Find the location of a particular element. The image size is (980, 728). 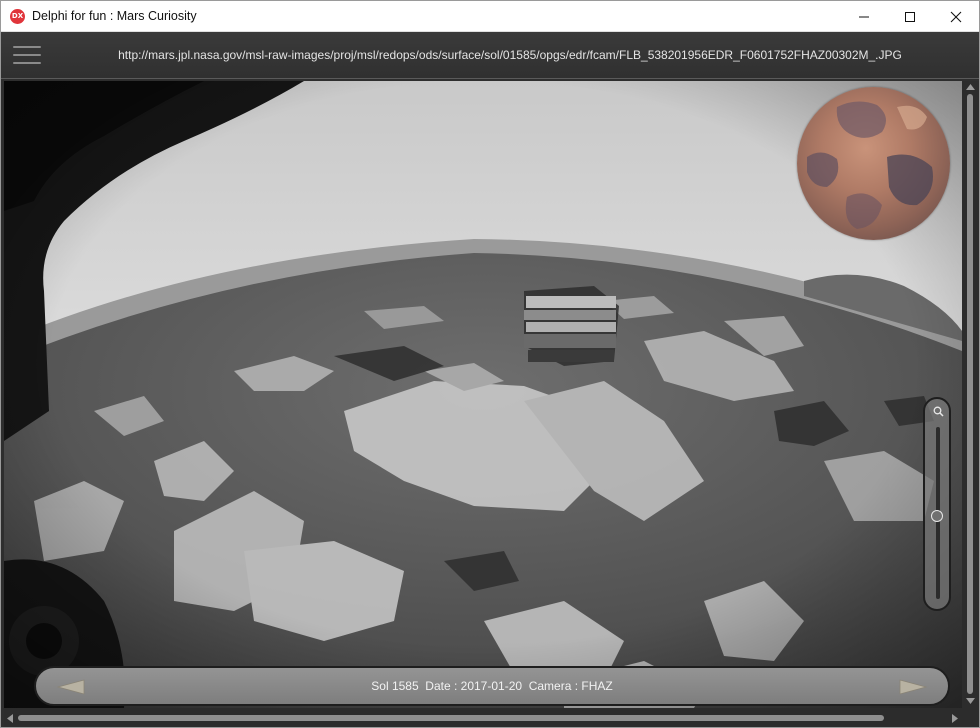

magnifier-icon is located at coordinates (938, 411).